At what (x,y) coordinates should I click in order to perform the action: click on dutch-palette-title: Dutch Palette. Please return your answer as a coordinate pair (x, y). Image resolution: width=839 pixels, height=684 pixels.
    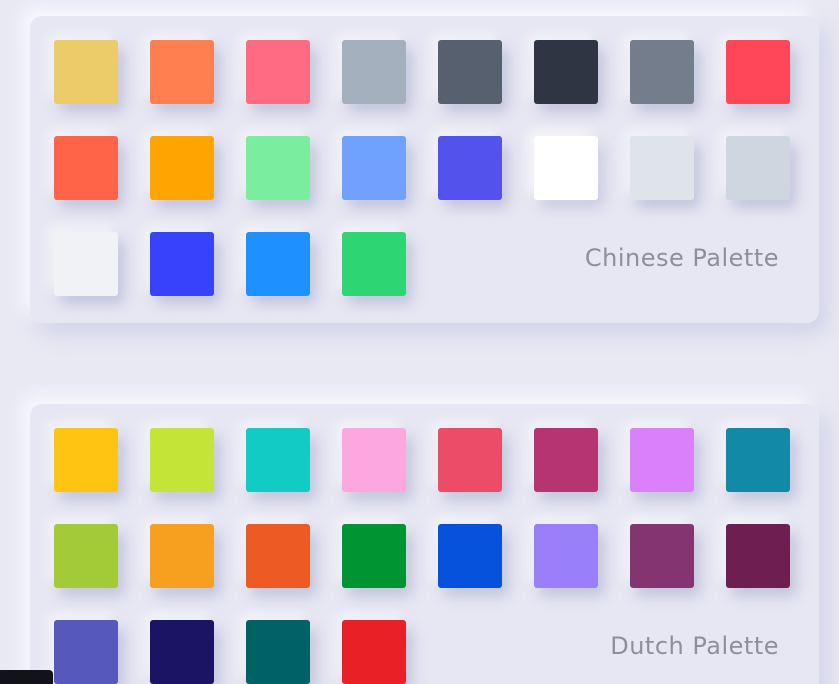
    Looking at the image, I should click on (694, 646).